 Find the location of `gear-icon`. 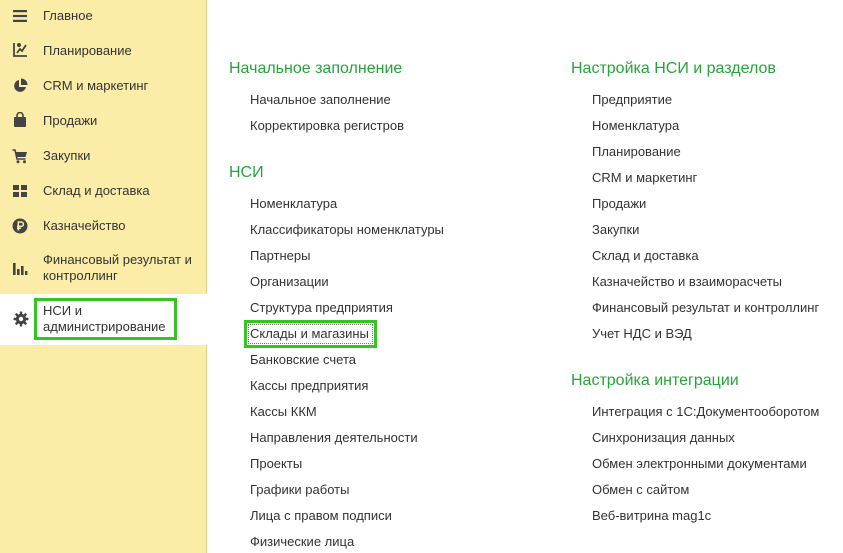

gear-icon is located at coordinates (21, 319).